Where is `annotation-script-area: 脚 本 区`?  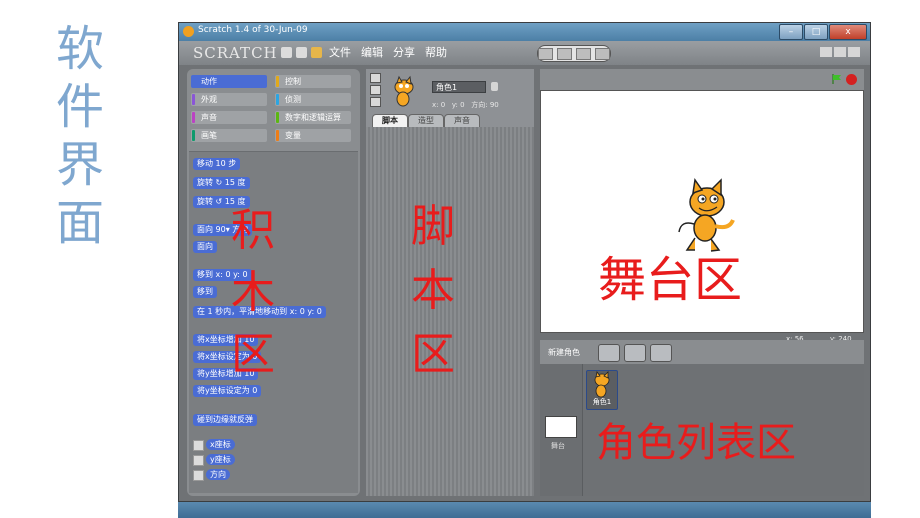 annotation-script-area: 脚 本 区 is located at coordinates (433, 291).